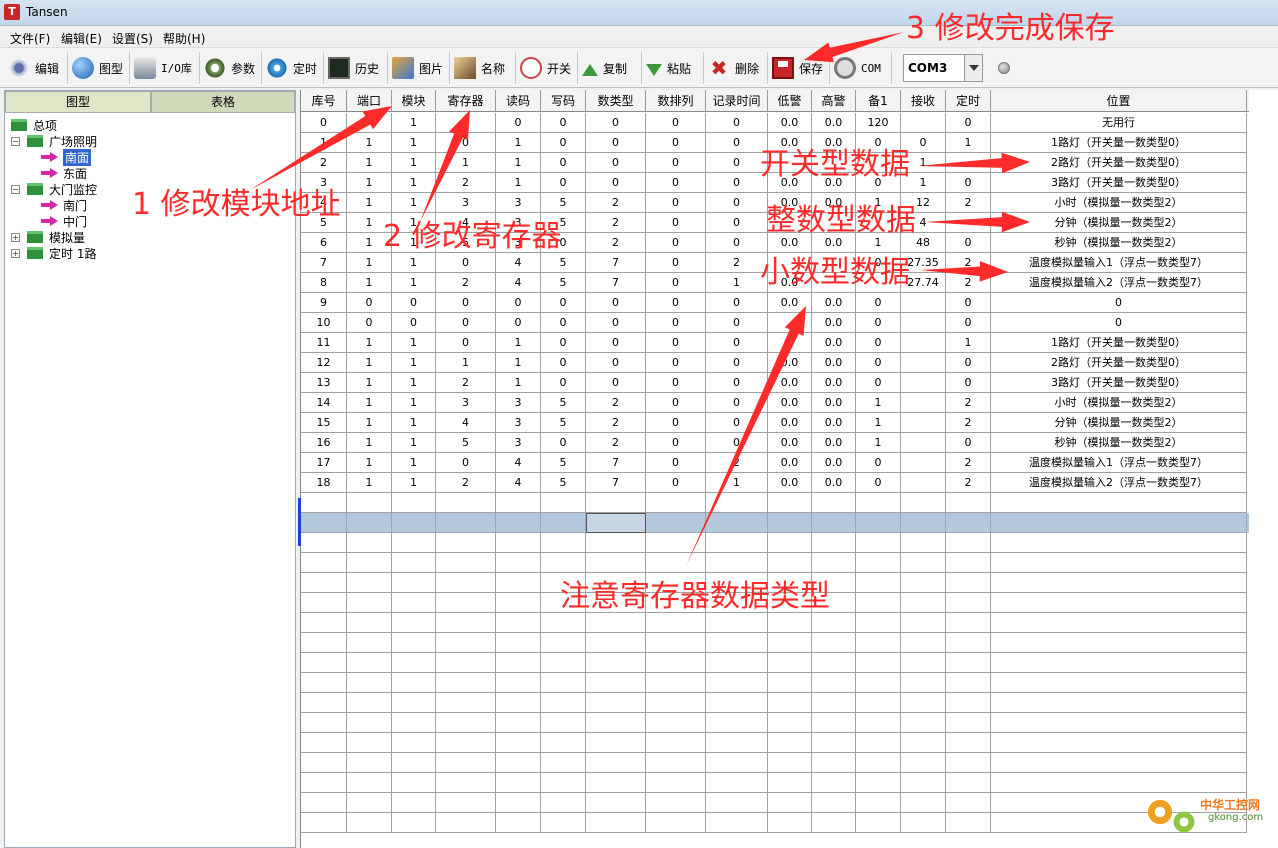  Describe the element at coordinates (324, 363) in the screenshot. I see `table-cell: 12` at that location.